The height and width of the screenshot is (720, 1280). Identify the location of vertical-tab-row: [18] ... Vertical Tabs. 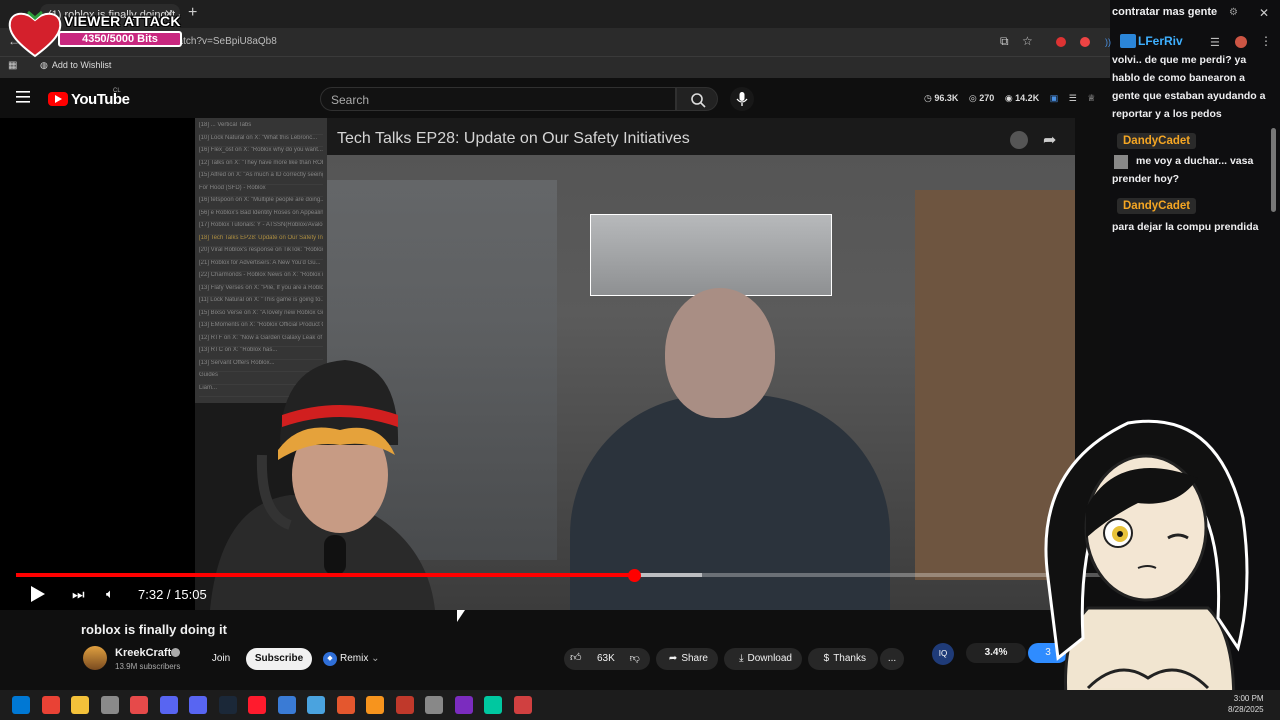
(261, 128).